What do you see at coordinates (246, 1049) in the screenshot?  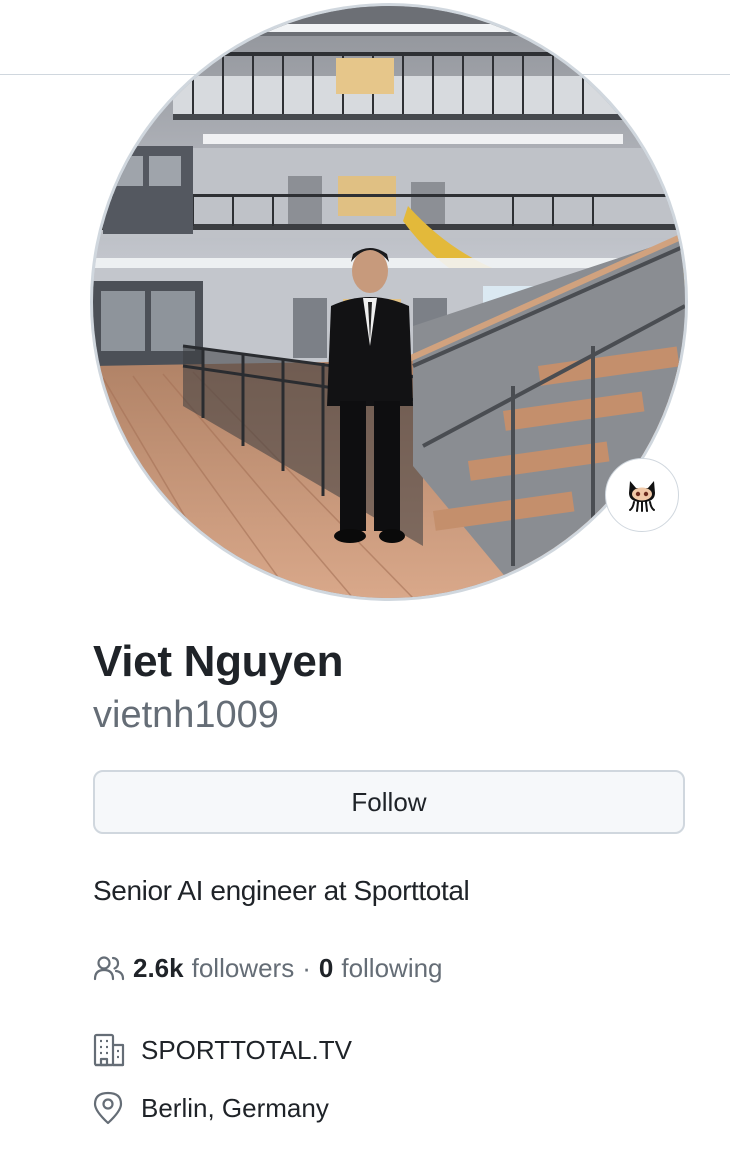 I see `organization-name: SPORTTOTAL.TV` at bounding box center [246, 1049].